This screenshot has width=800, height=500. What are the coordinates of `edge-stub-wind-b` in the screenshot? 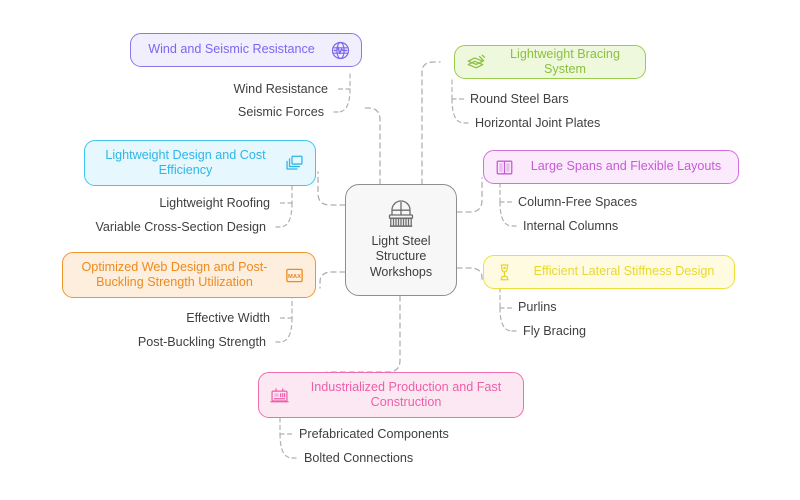 It's located at (344, 100).